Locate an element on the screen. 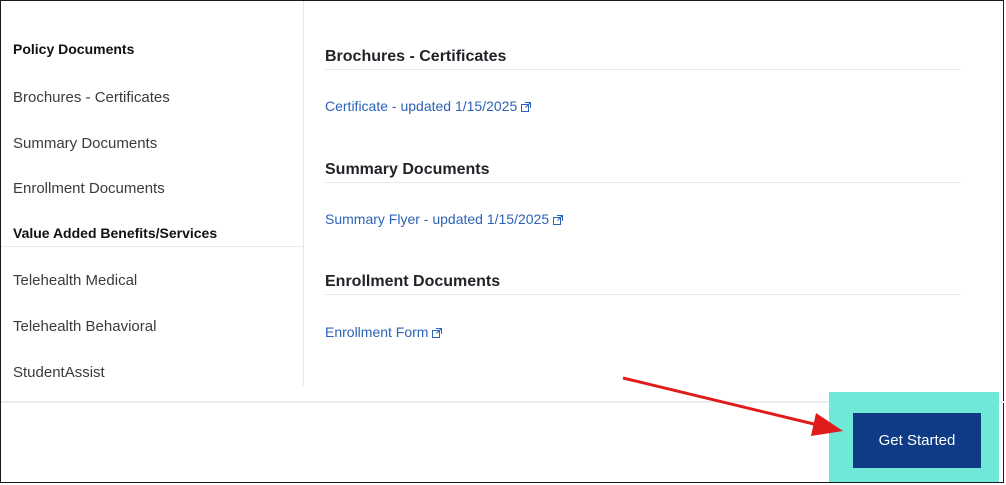  summary-flyer-link-text: Summary Flyer - updated 1/15/2025 is located at coordinates (437, 219).